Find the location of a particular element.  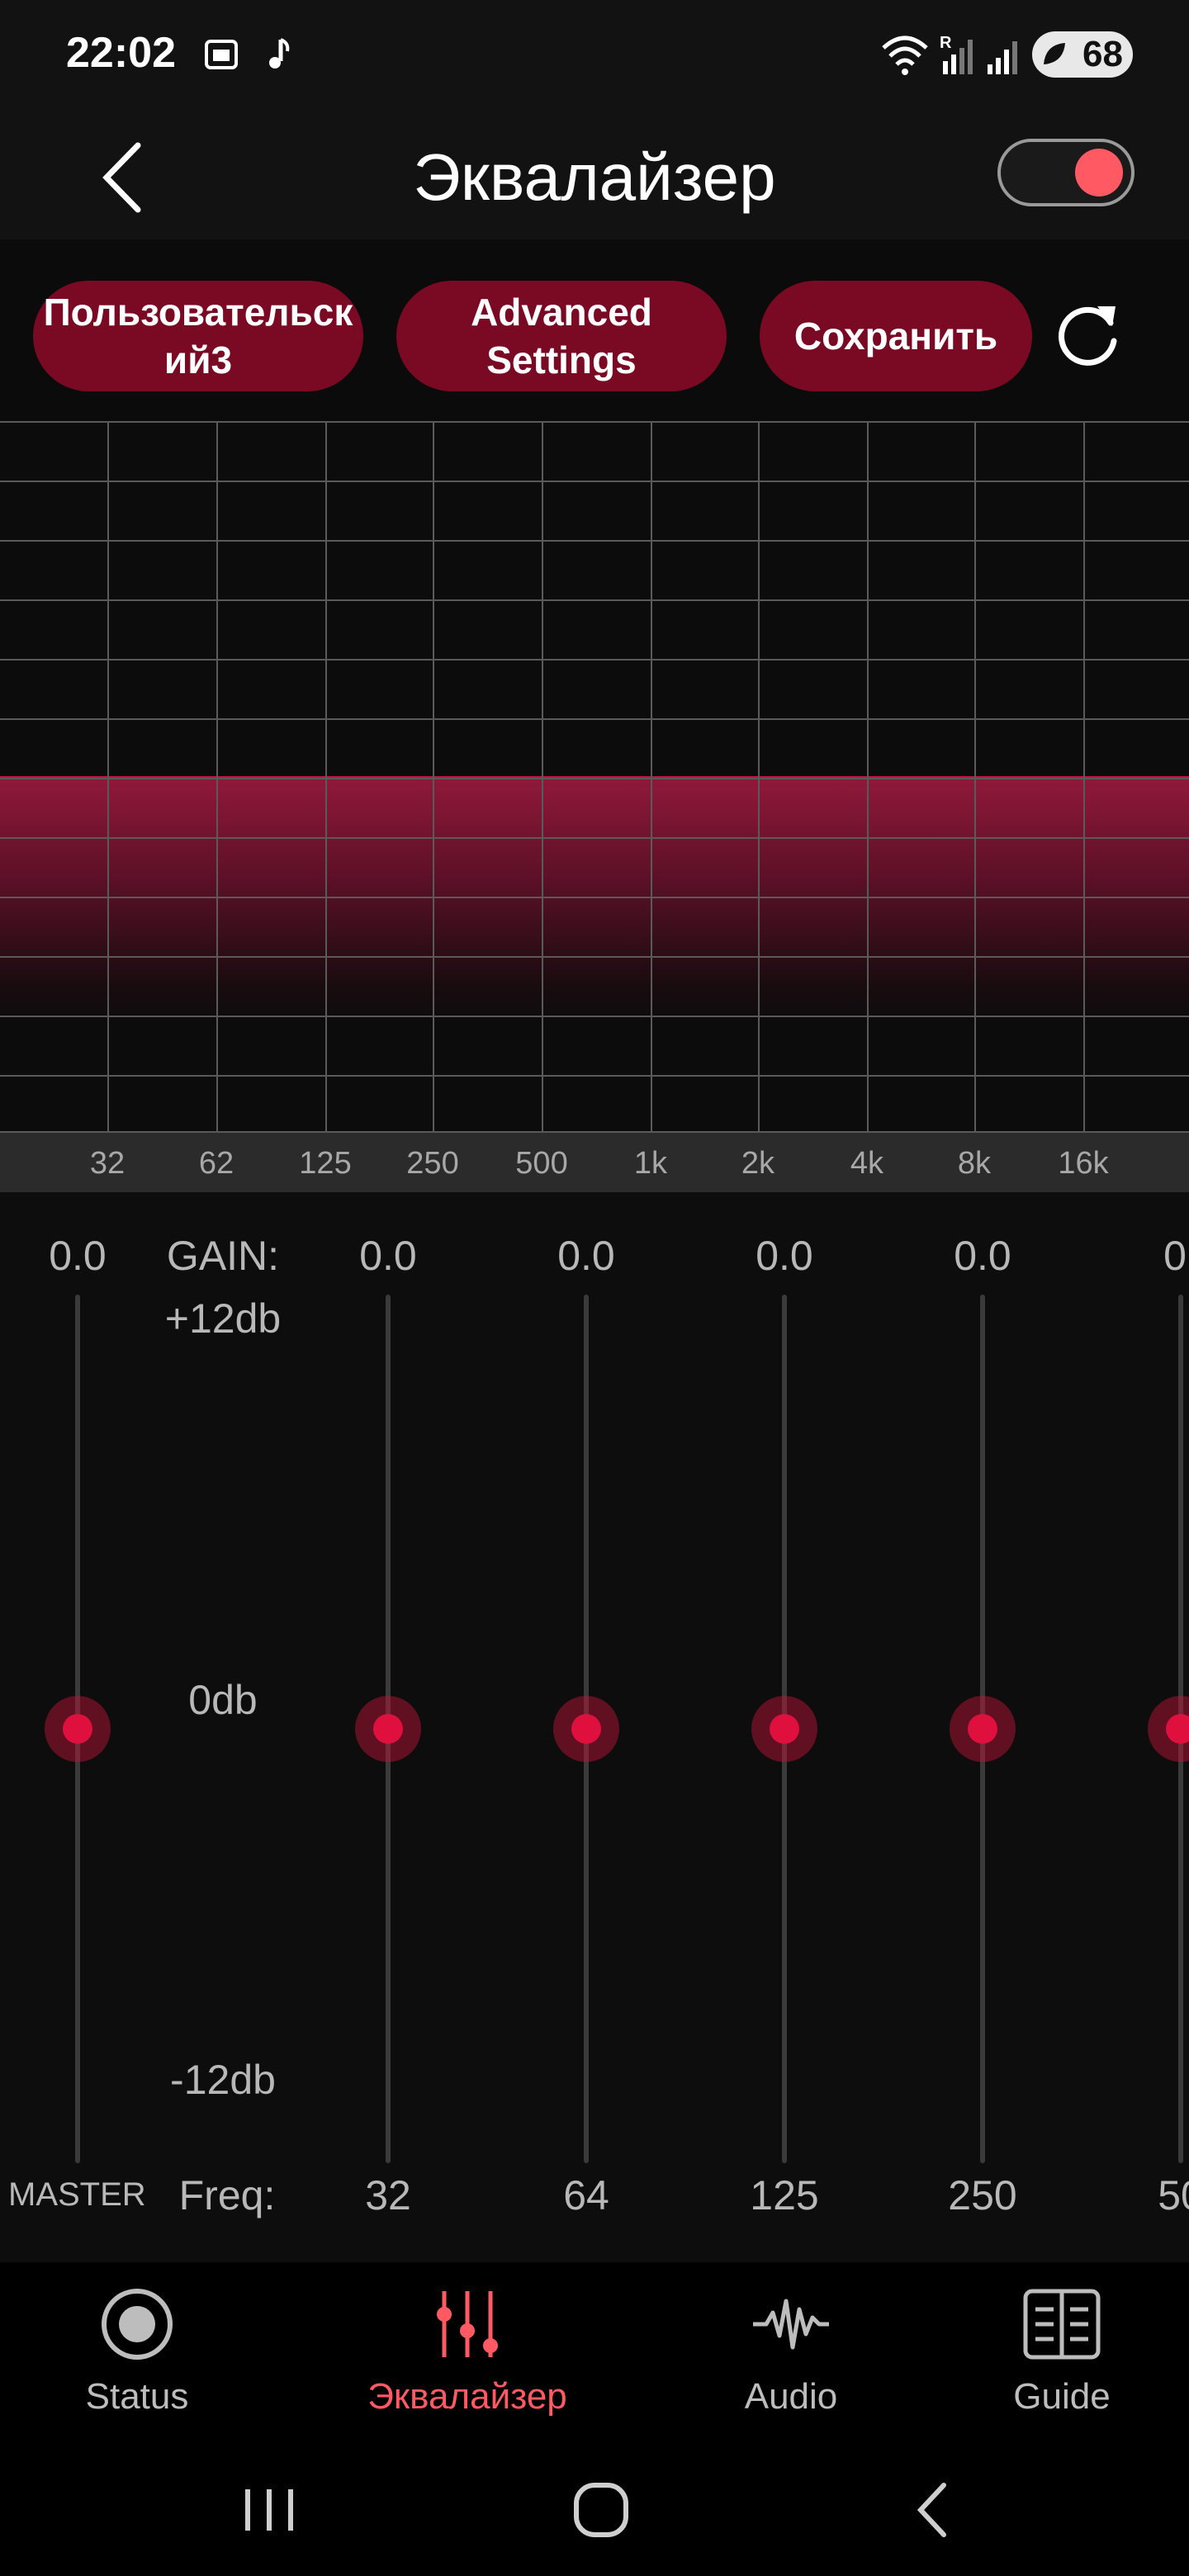

eq-curve is located at coordinates (594, 900).